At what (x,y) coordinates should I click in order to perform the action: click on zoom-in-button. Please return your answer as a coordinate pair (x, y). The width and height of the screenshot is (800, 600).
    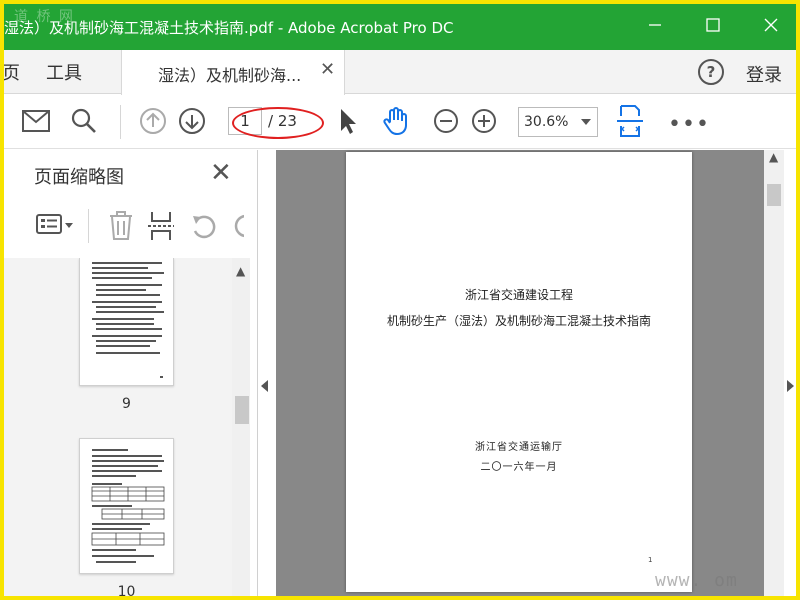
    Looking at the image, I should click on (484, 121).